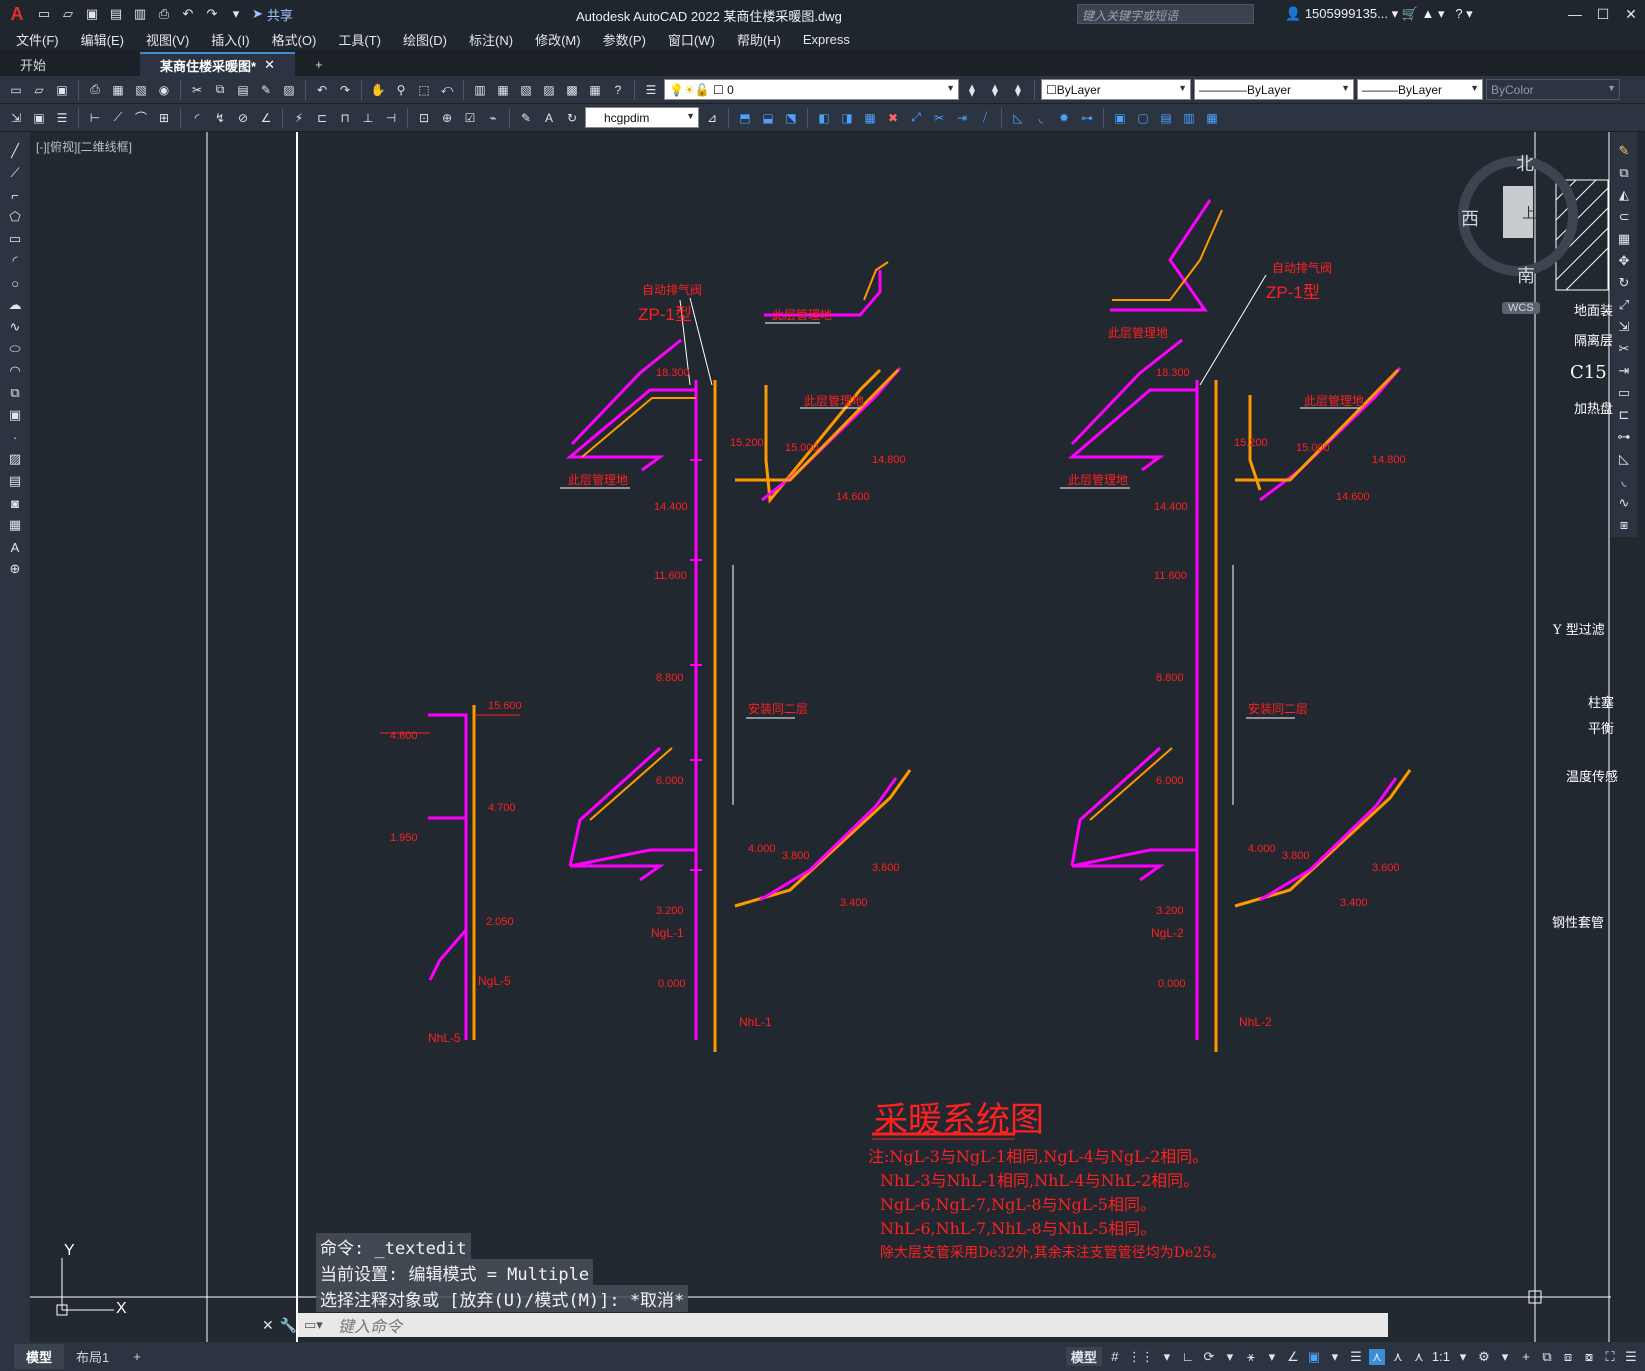 This screenshot has width=1645, height=1371. What do you see at coordinates (15, 261) in the screenshot?
I see `arc-icon: ◜` at bounding box center [15, 261].